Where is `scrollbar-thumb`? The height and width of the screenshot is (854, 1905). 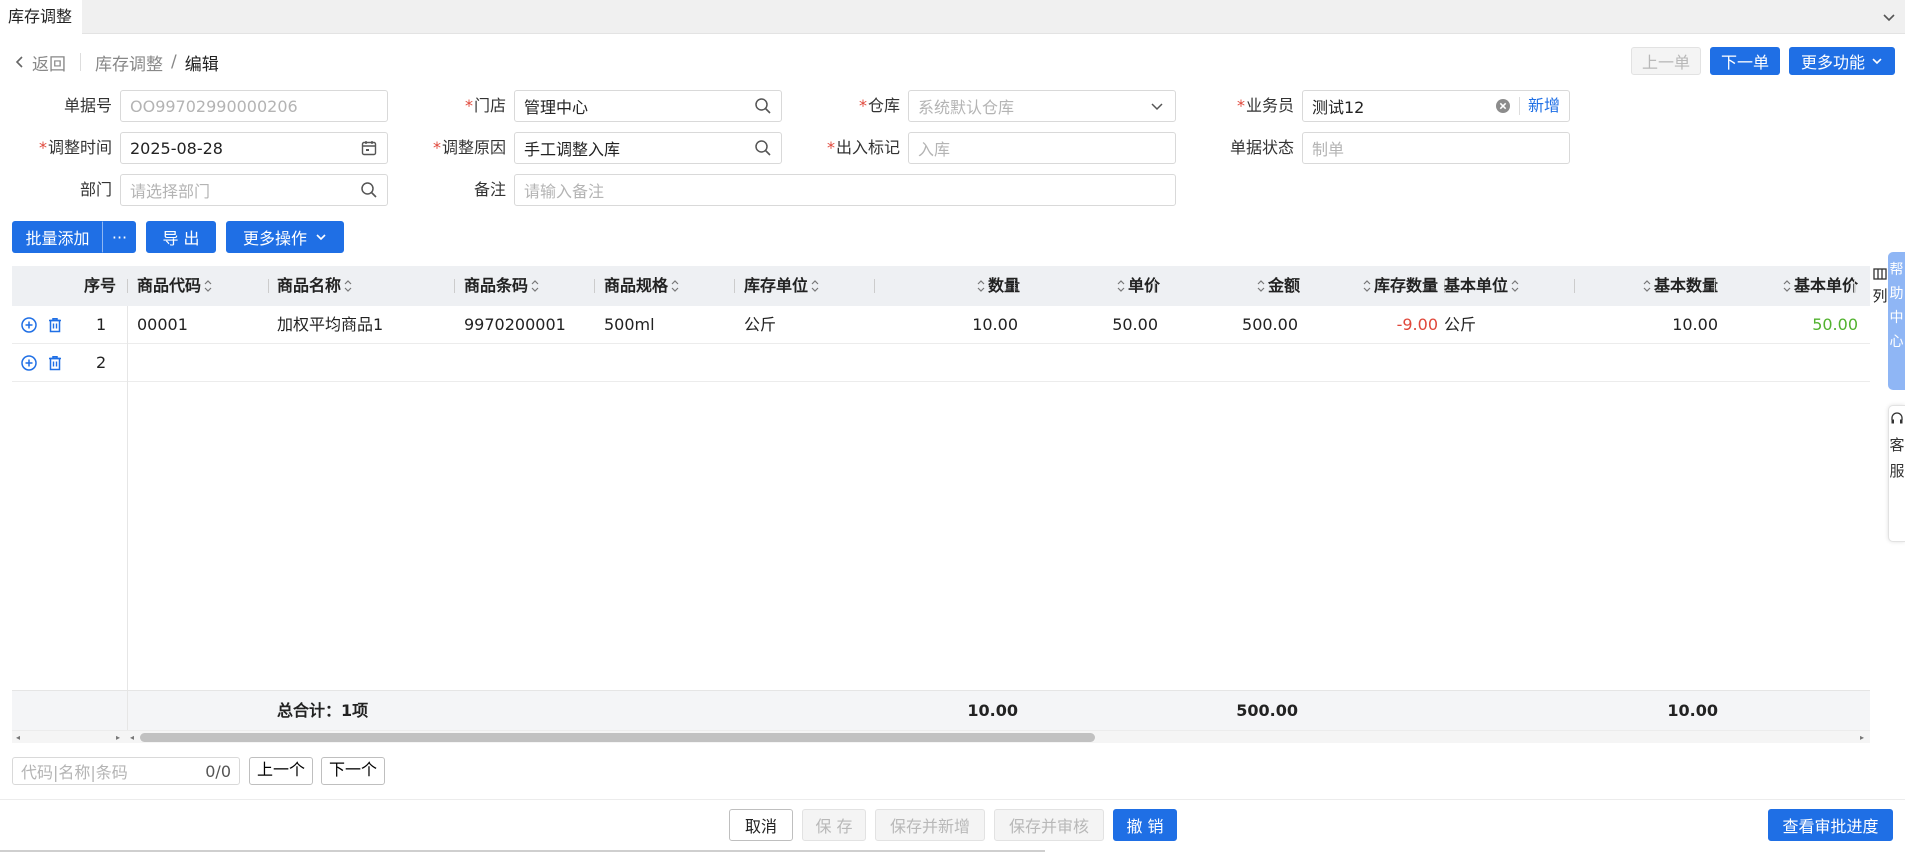 scrollbar-thumb is located at coordinates (617, 737).